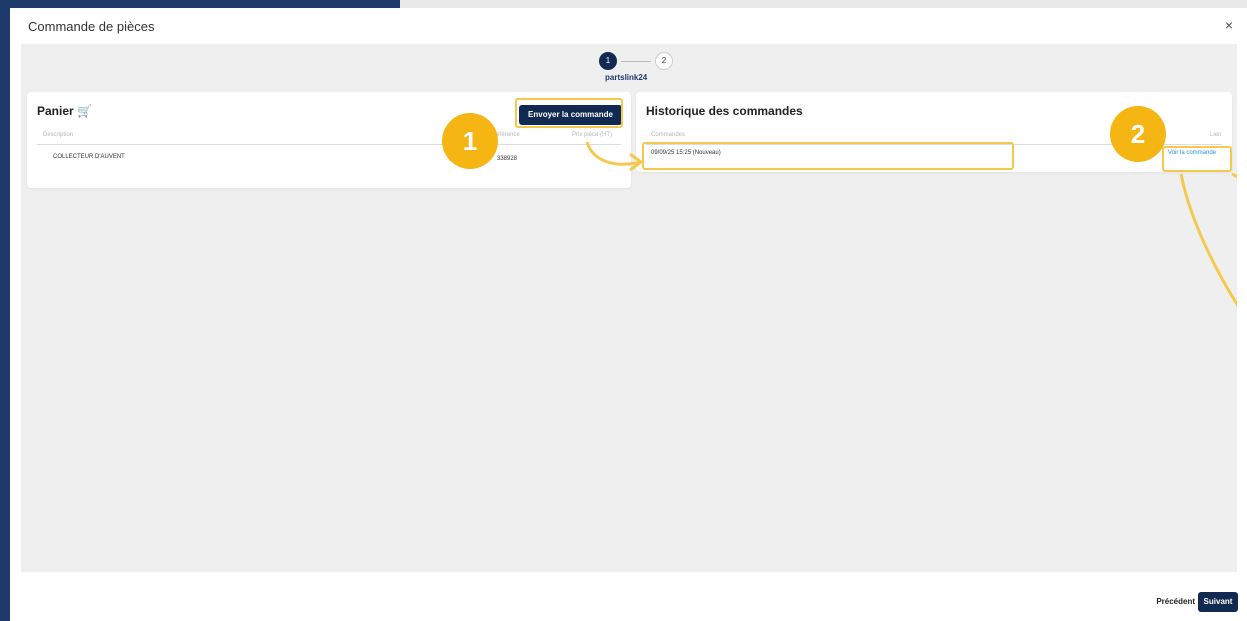 The image size is (1247, 621). What do you see at coordinates (628, 596) in the screenshot?
I see `modal-footer: Précédent Suivant` at bounding box center [628, 596].